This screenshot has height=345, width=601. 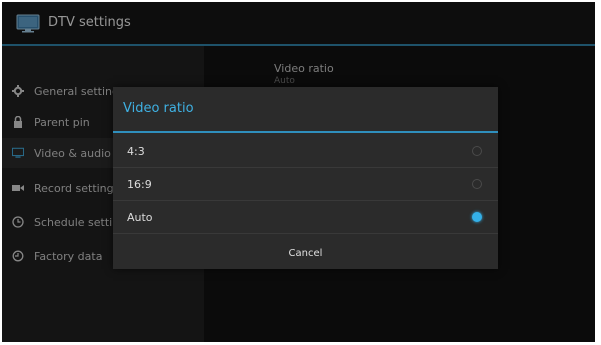 I want to click on option-4-3: 4:3, so click(x=305, y=151).